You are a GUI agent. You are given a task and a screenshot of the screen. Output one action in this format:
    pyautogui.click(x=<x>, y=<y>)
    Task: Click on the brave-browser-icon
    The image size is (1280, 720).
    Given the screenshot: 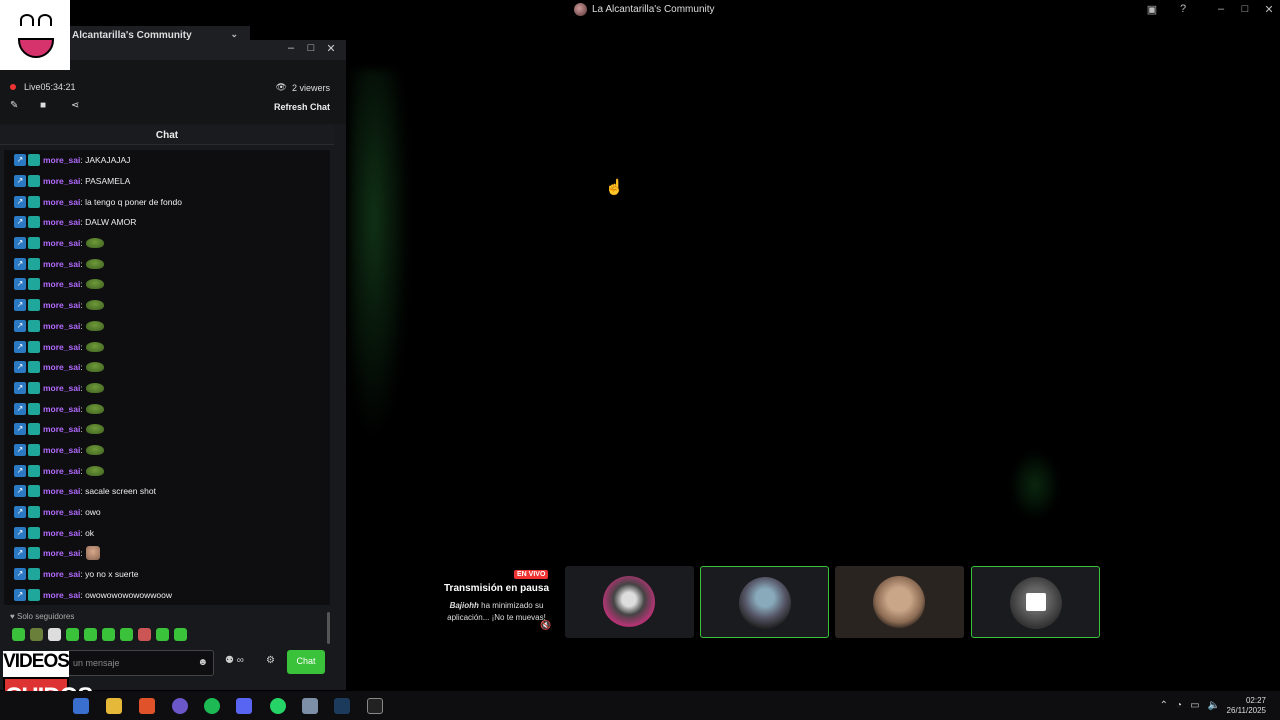 What is the action you would take?
    pyautogui.click(x=147, y=706)
    